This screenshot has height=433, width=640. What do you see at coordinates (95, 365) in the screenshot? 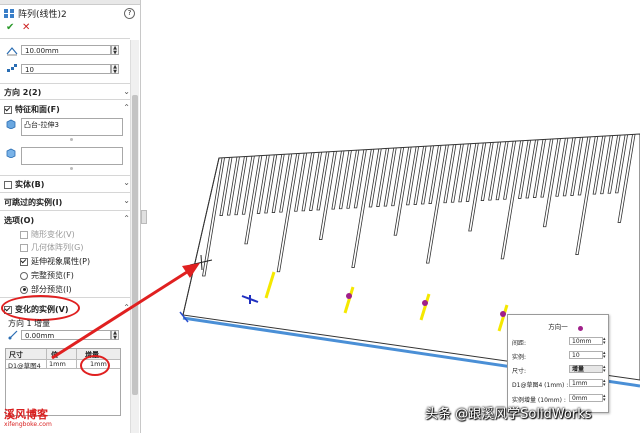
I see `increment-highlight-circle` at bounding box center [95, 365].